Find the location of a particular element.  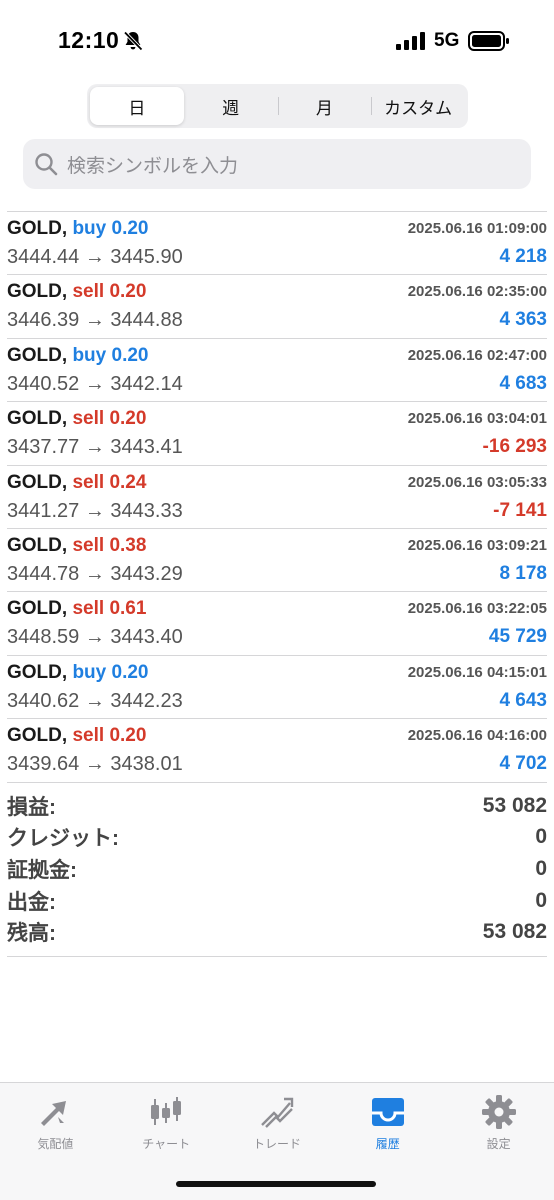

close-price: 3443.33 is located at coordinates (146, 510).